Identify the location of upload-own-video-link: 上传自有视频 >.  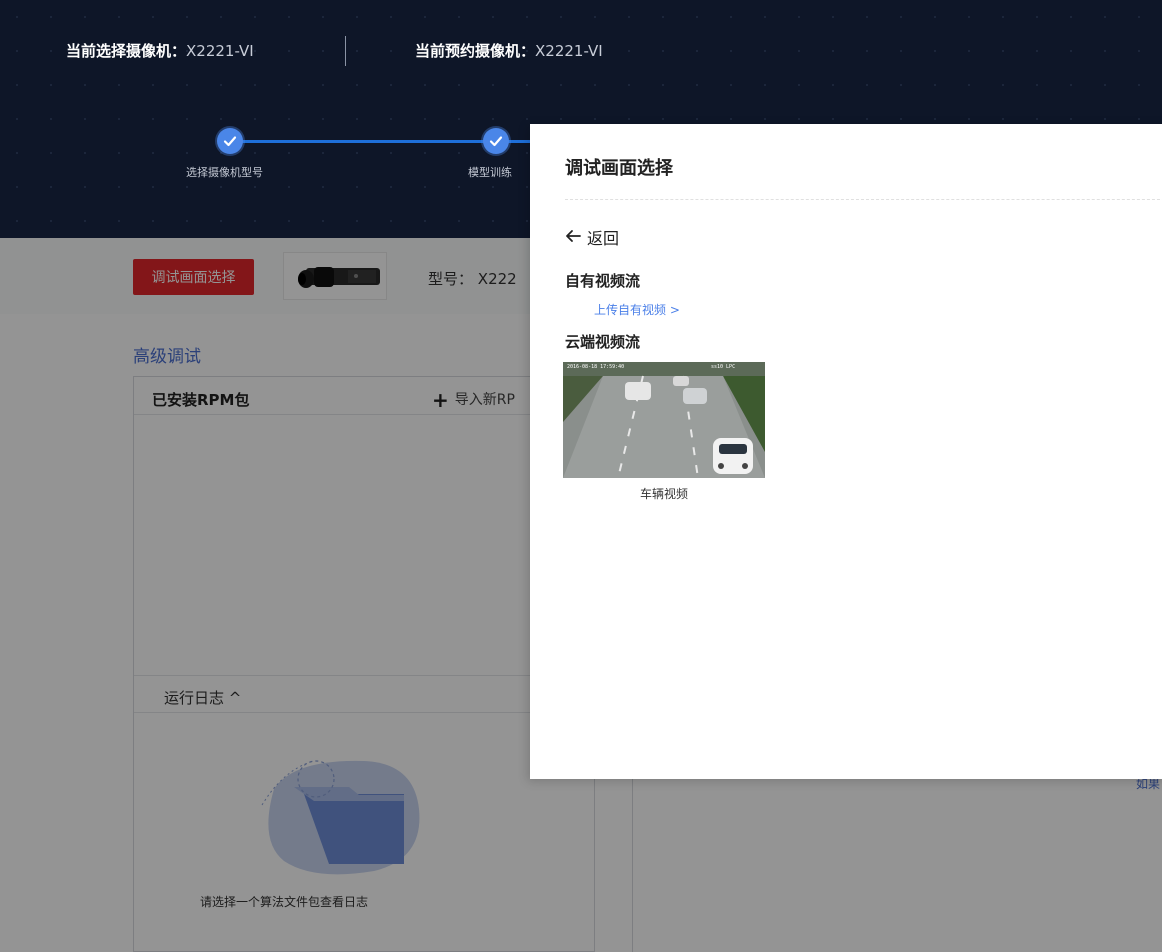
(637, 309).